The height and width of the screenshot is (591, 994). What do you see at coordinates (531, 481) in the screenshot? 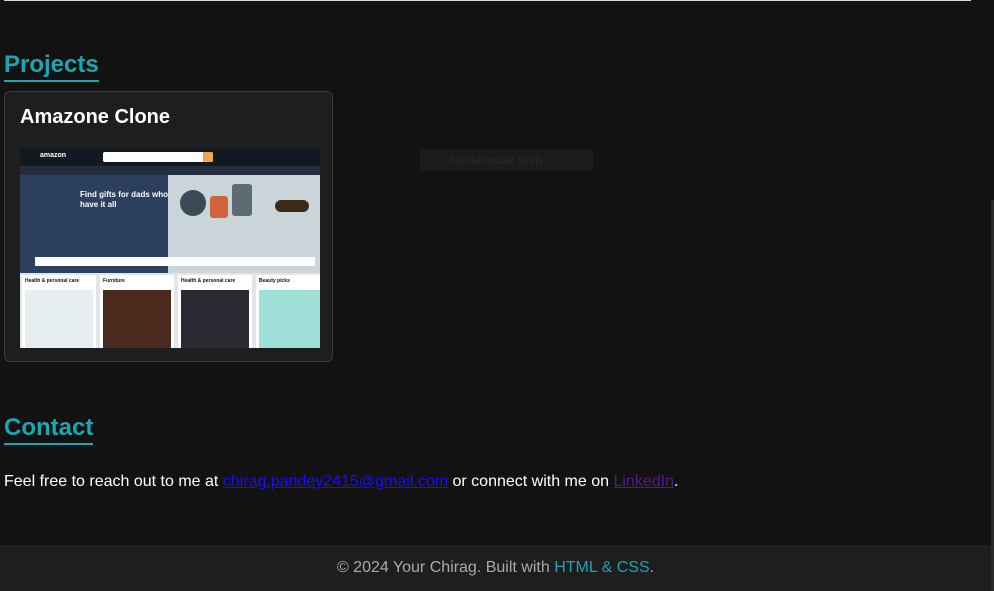
I see `contact-middle: or connect with me on` at bounding box center [531, 481].